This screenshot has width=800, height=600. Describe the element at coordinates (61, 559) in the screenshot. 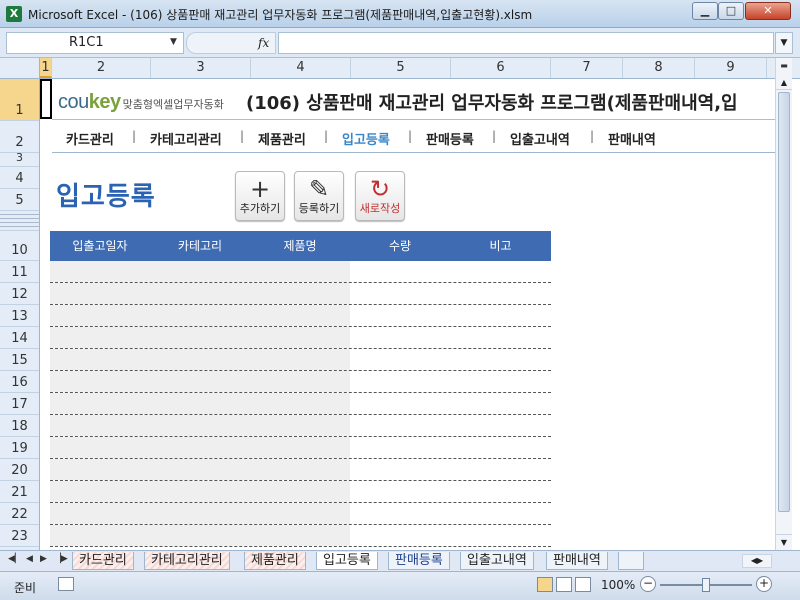

I see `last-sheet-button: ▕▶` at that location.